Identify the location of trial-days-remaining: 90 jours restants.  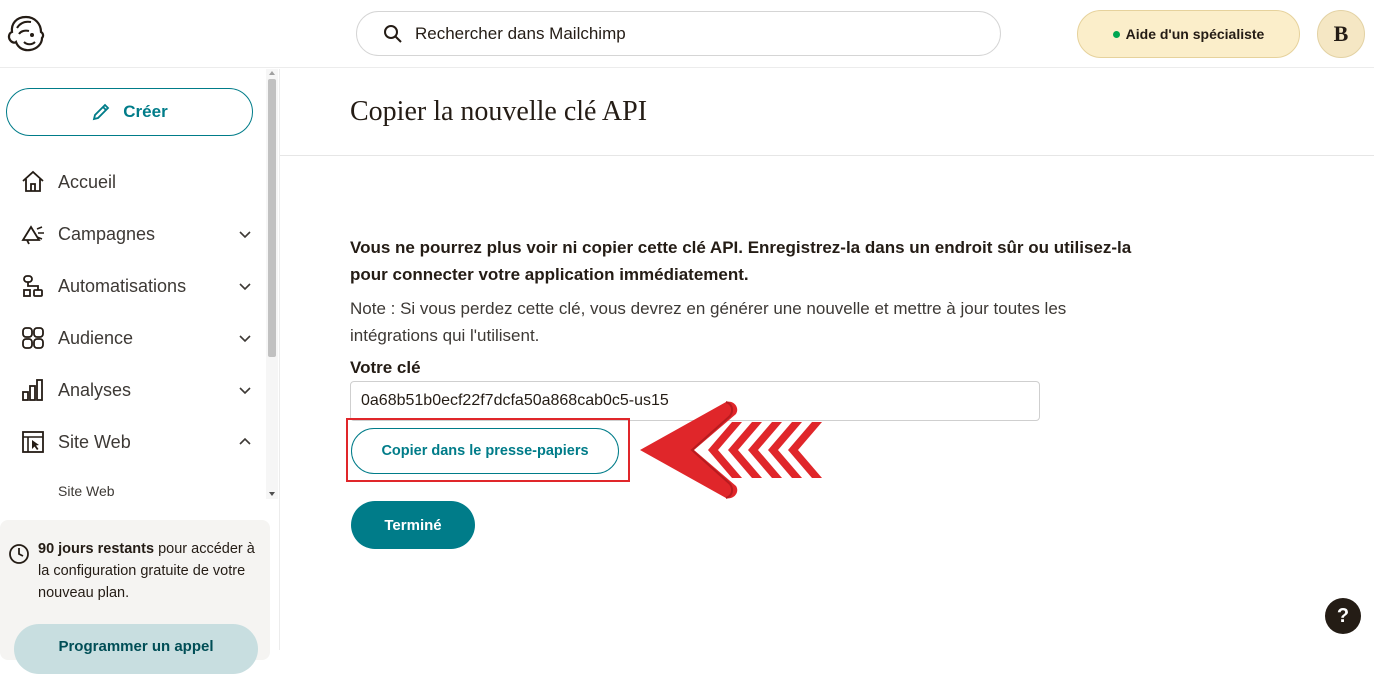
(96, 549).